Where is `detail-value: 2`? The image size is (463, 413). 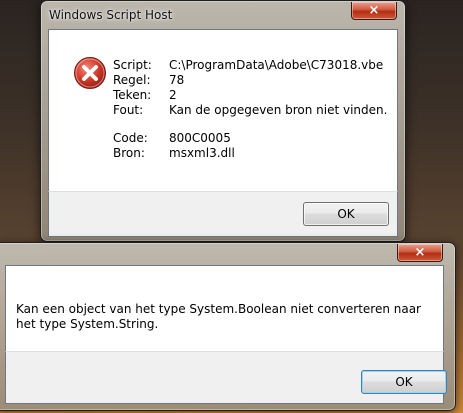 detail-value: 2 is located at coordinates (173, 95).